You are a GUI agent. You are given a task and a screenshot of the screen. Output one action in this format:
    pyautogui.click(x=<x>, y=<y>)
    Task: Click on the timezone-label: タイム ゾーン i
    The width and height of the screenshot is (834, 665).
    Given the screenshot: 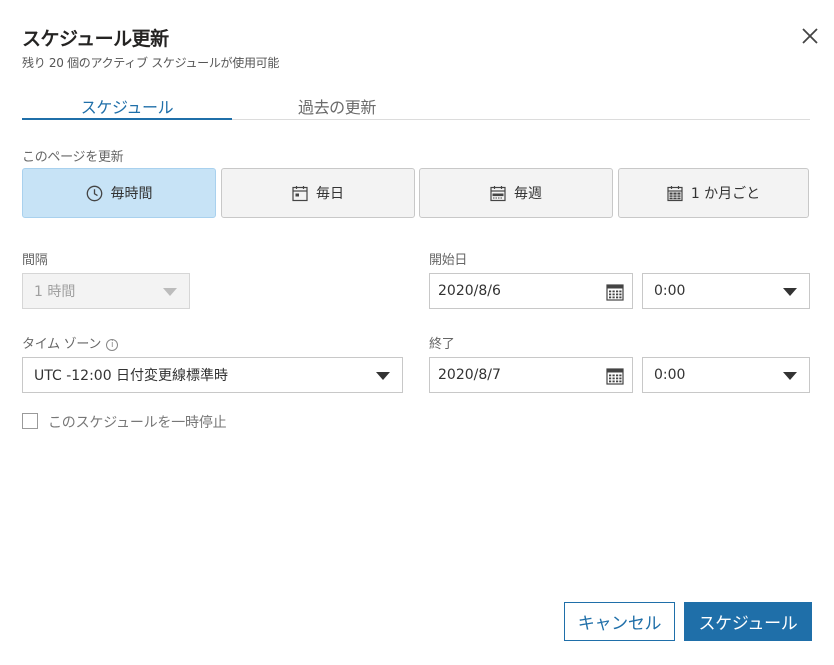 What is the action you would take?
    pyautogui.click(x=70, y=342)
    